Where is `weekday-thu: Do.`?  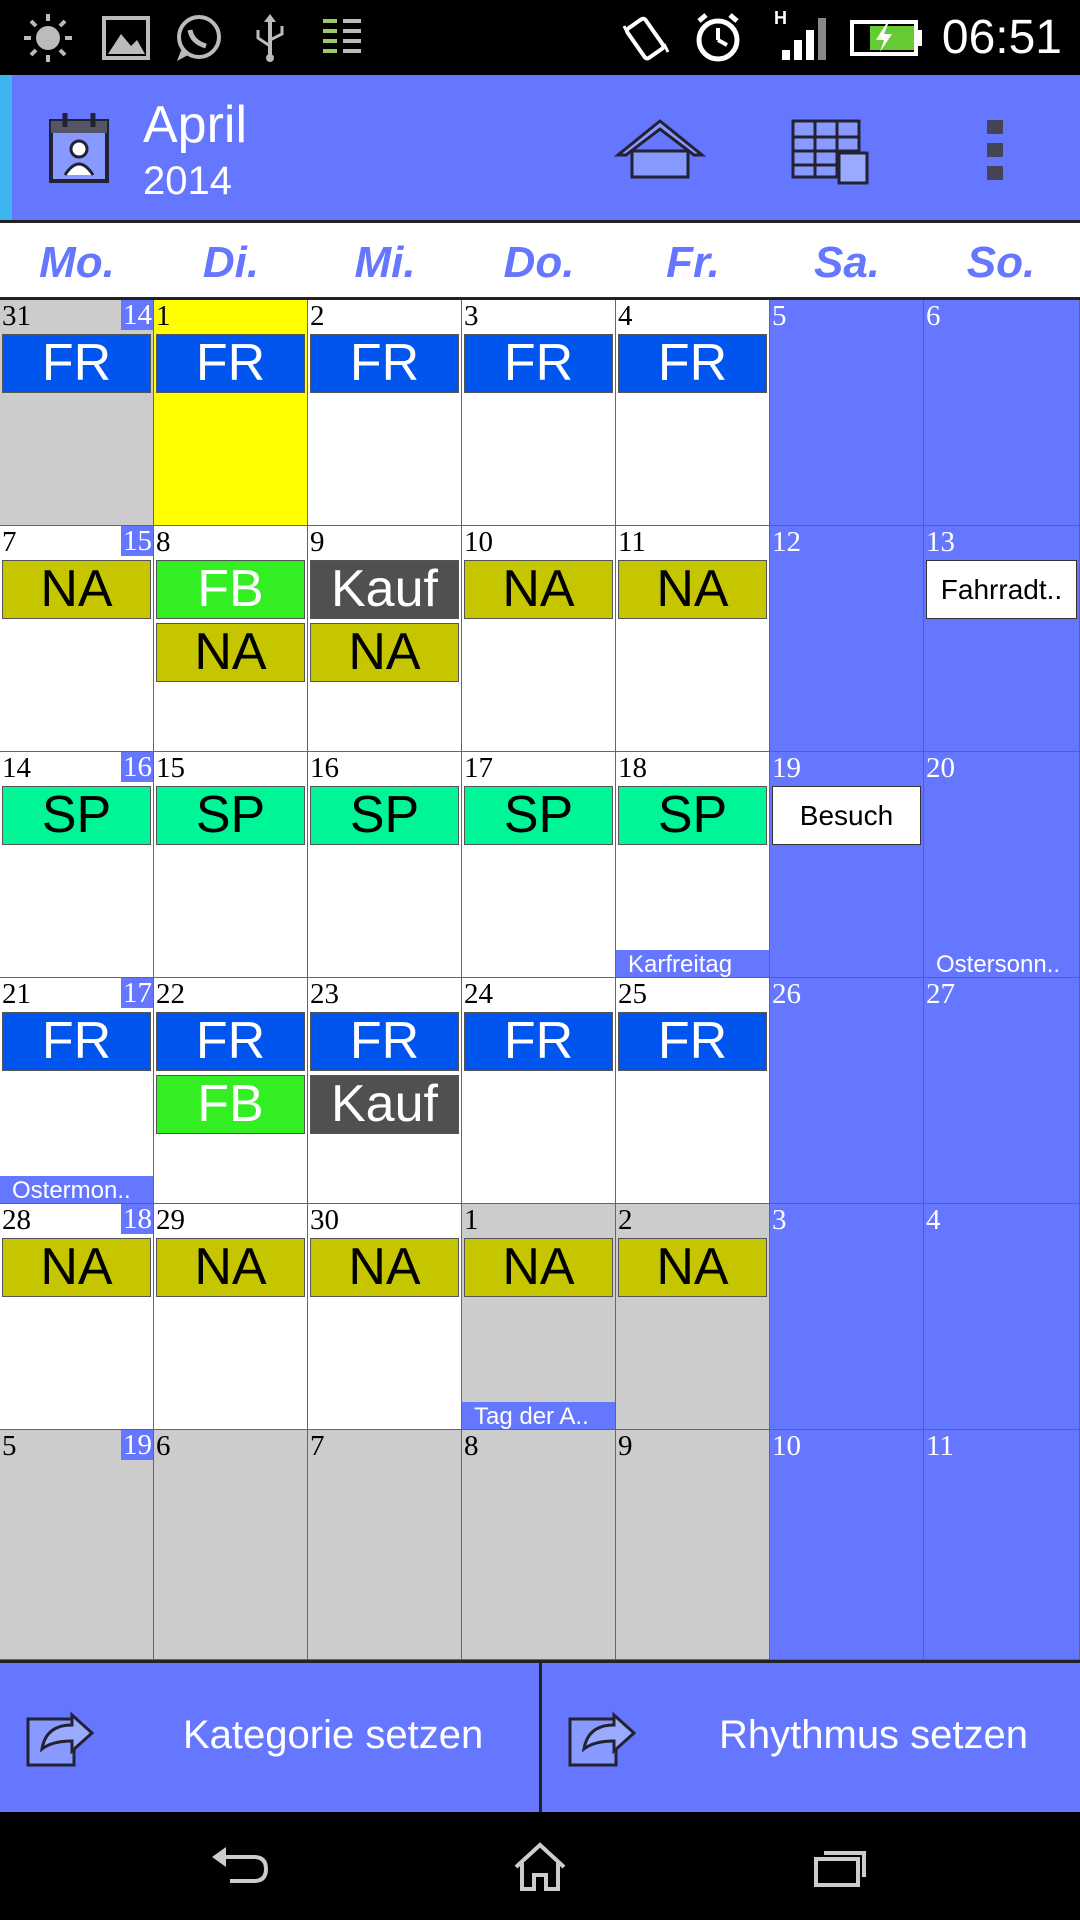 weekday-thu: Do. is located at coordinates (539, 262).